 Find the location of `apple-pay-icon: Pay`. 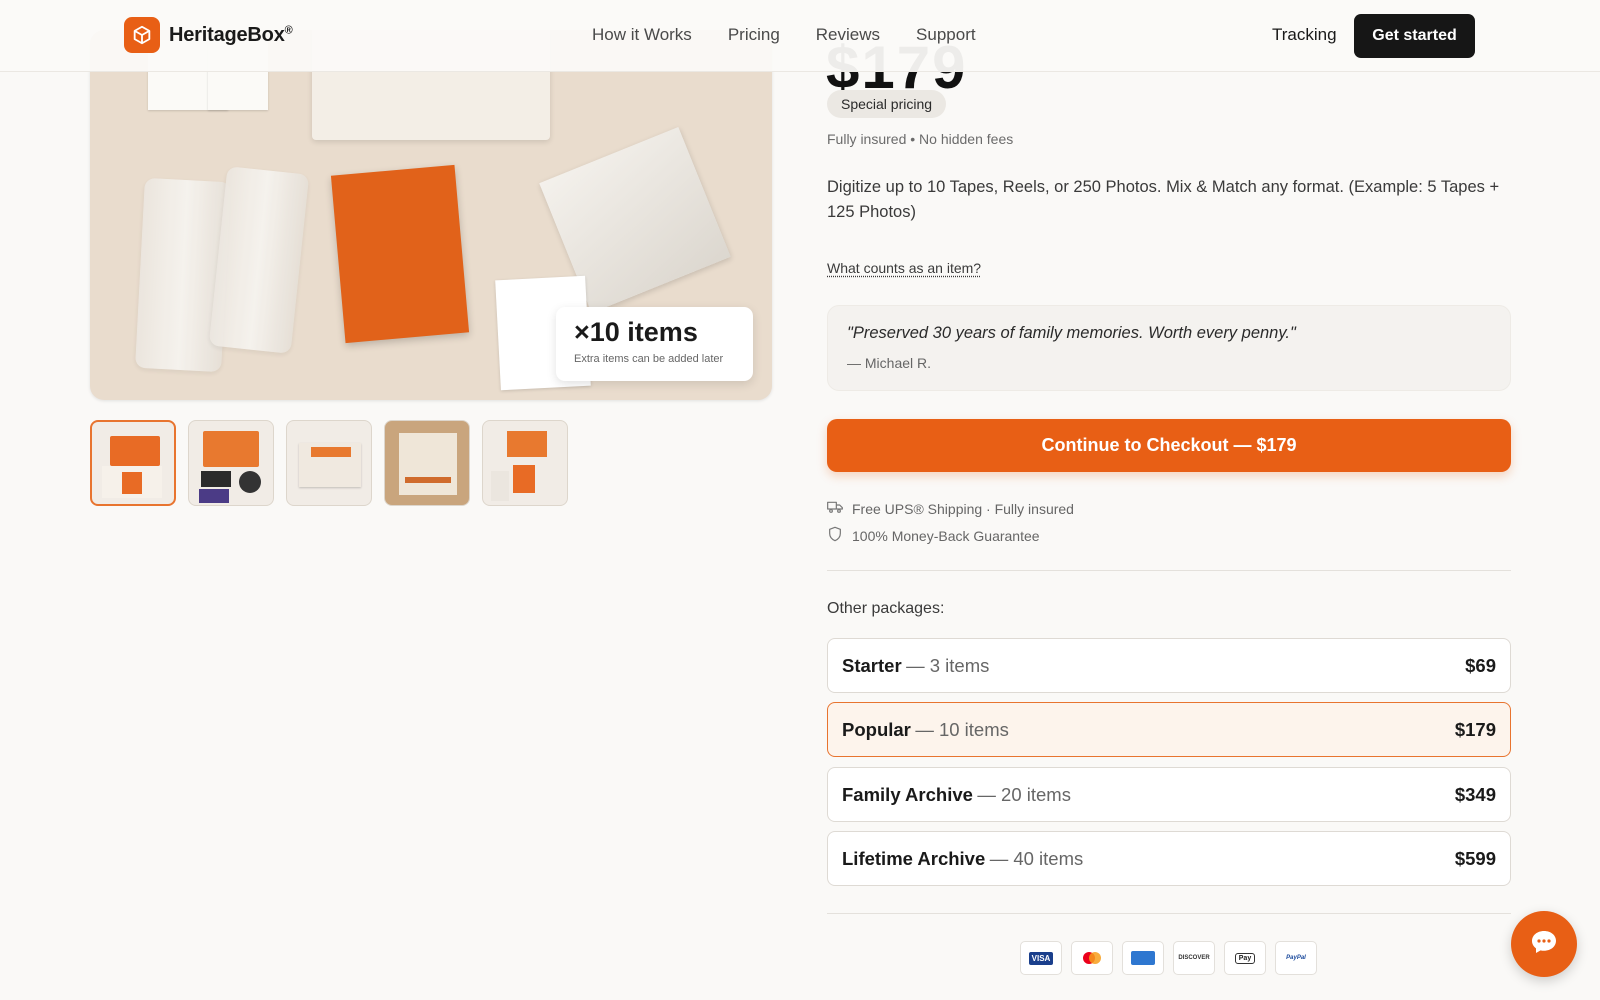

apple-pay-icon: Pay is located at coordinates (1245, 958).